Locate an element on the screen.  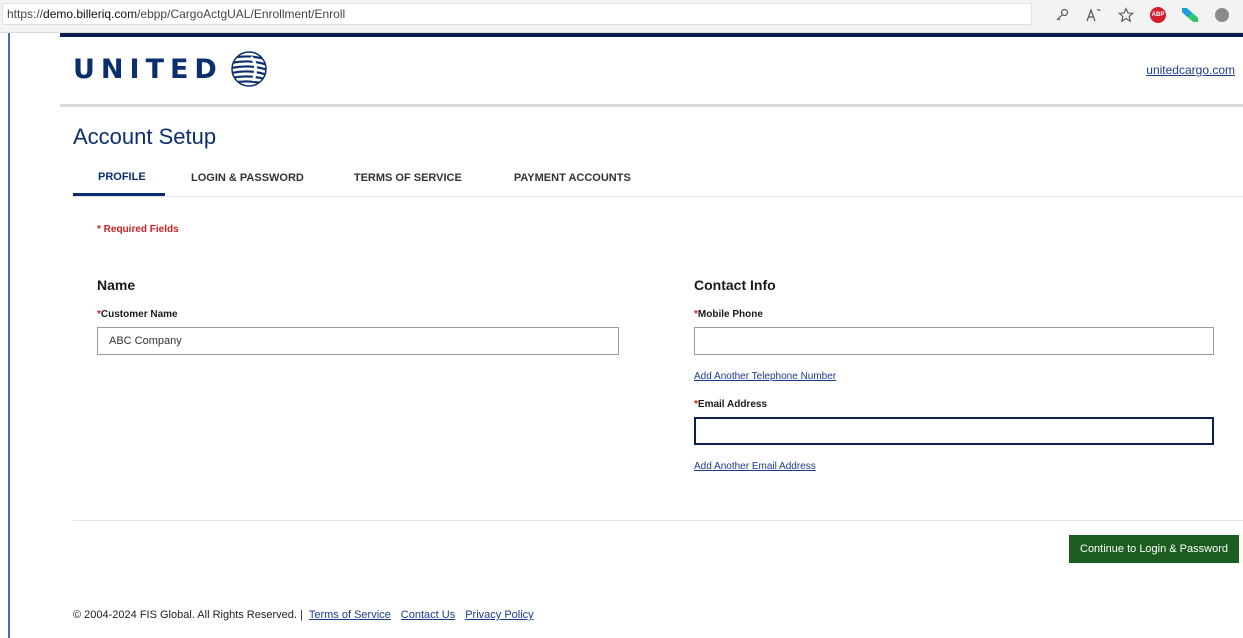
globe-icon is located at coordinates (249, 69).